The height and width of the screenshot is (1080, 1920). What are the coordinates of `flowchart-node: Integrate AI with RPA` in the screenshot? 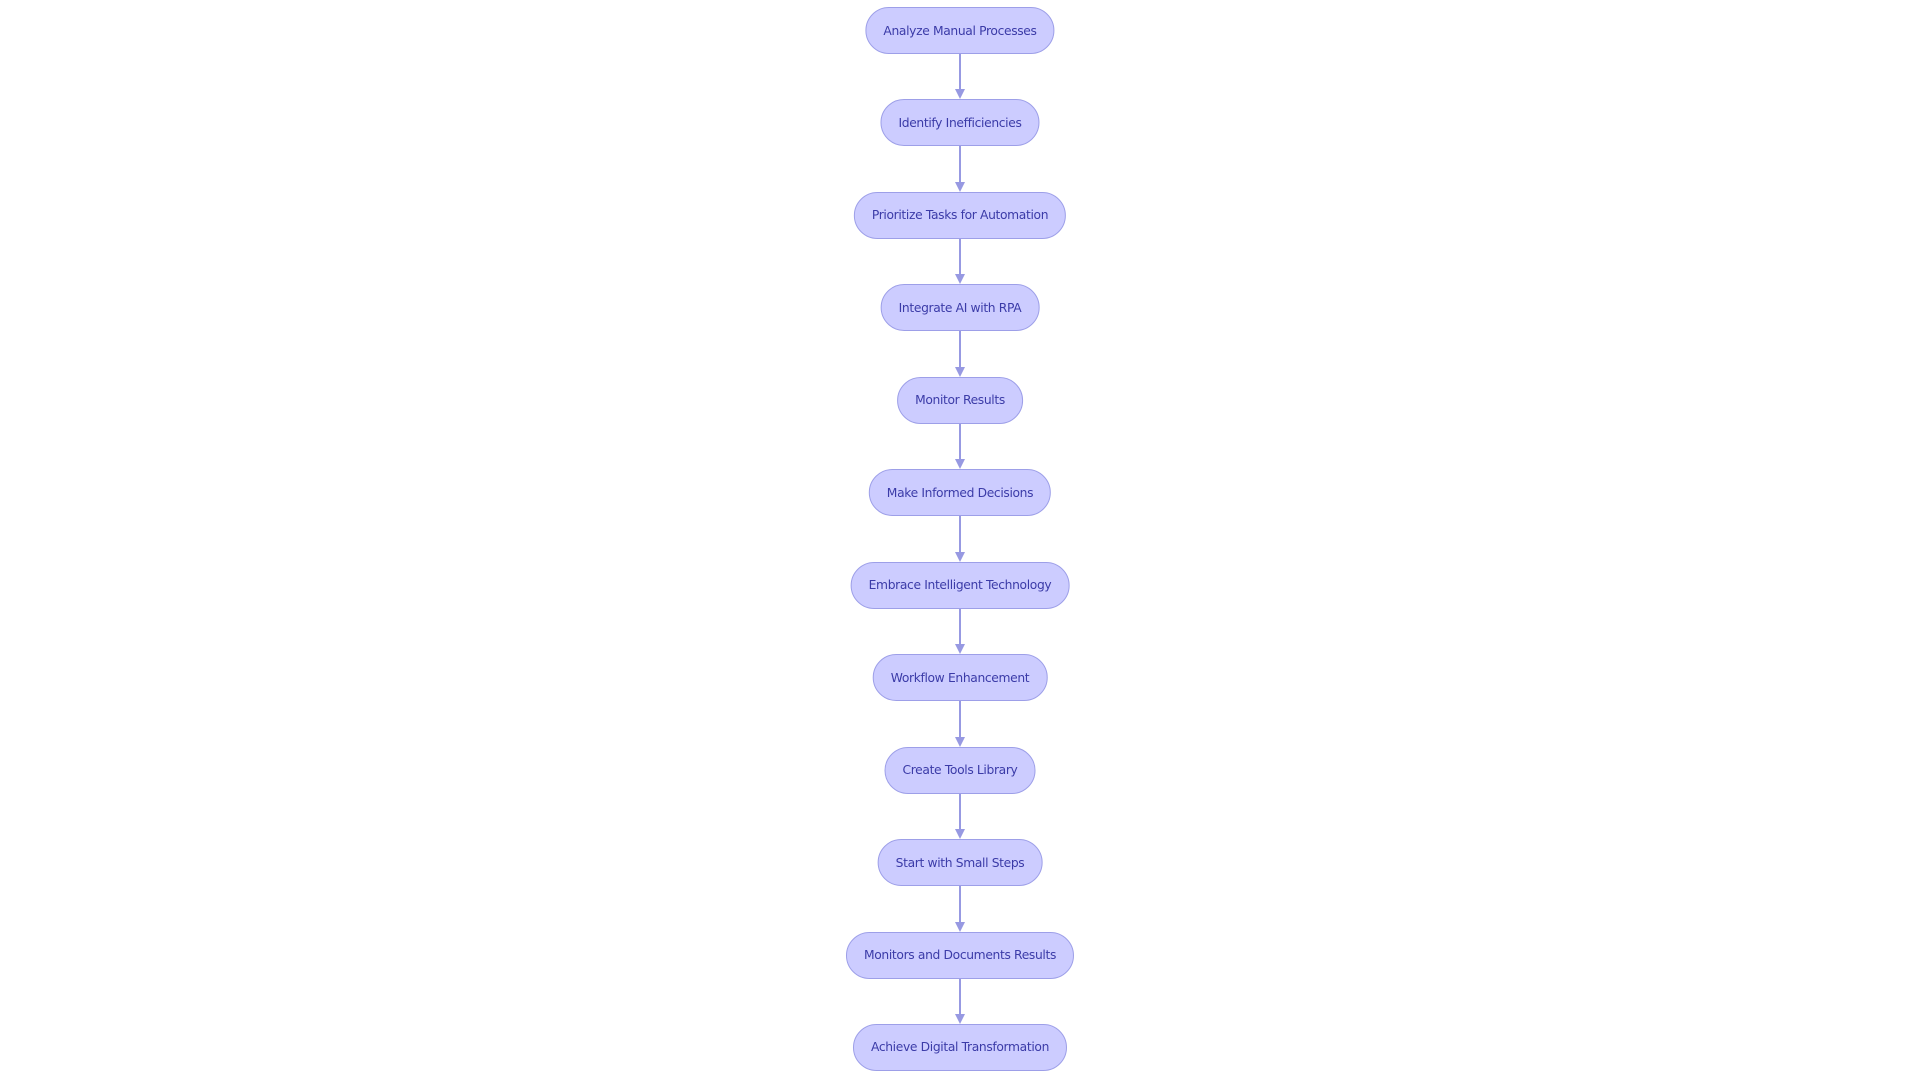 It's located at (960, 308).